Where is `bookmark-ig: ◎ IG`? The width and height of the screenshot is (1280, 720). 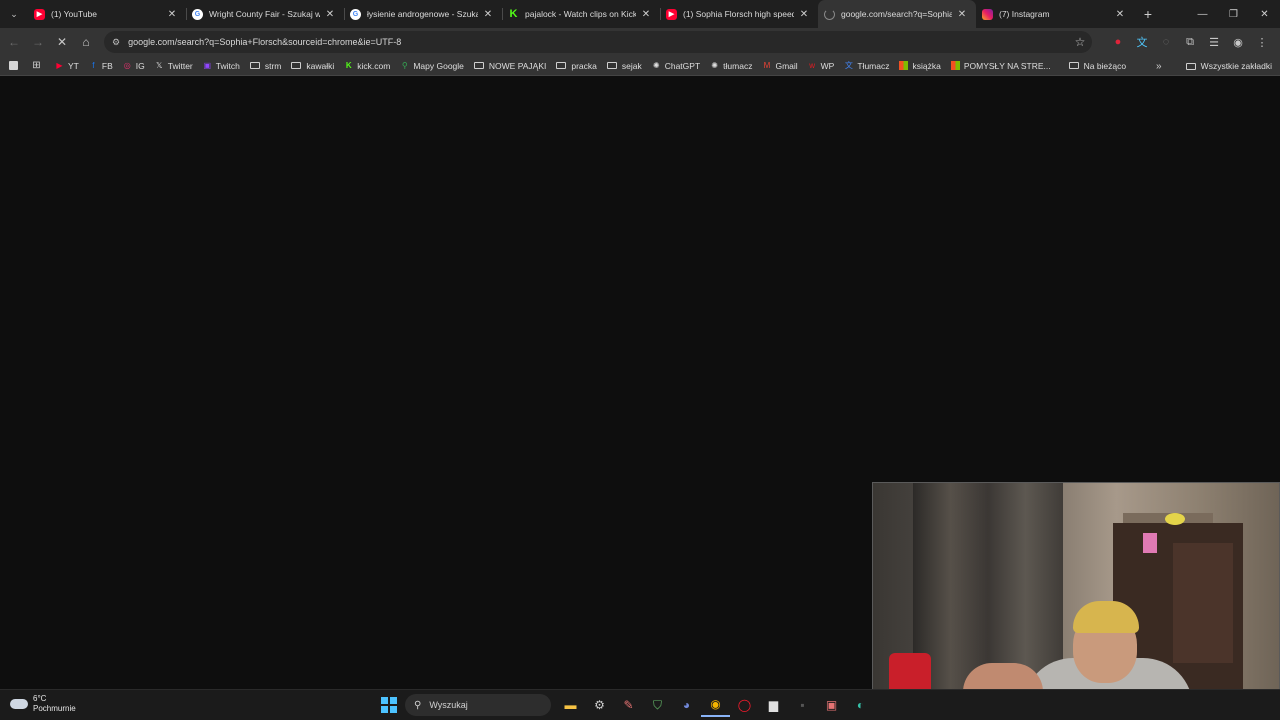 bookmark-ig: ◎ IG is located at coordinates (134, 66).